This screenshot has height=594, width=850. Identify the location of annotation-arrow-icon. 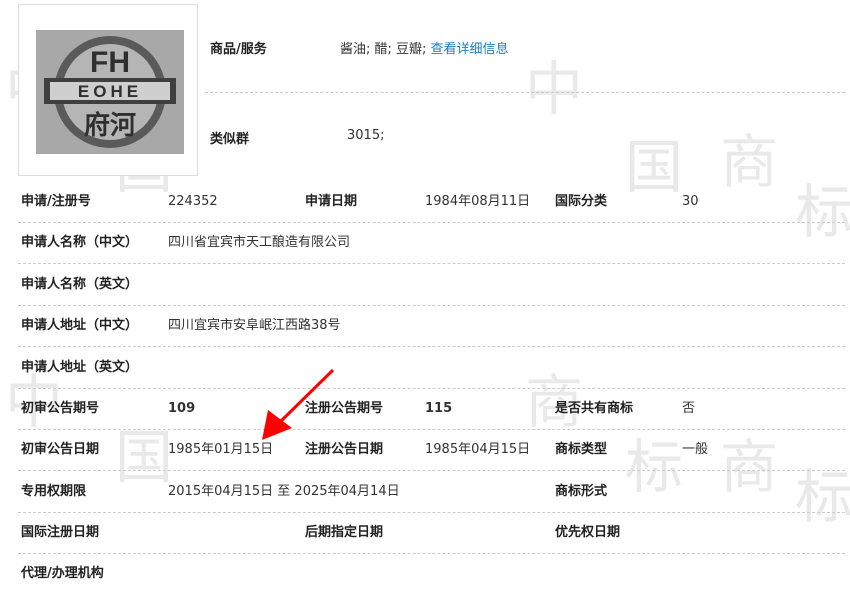
(298, 404).